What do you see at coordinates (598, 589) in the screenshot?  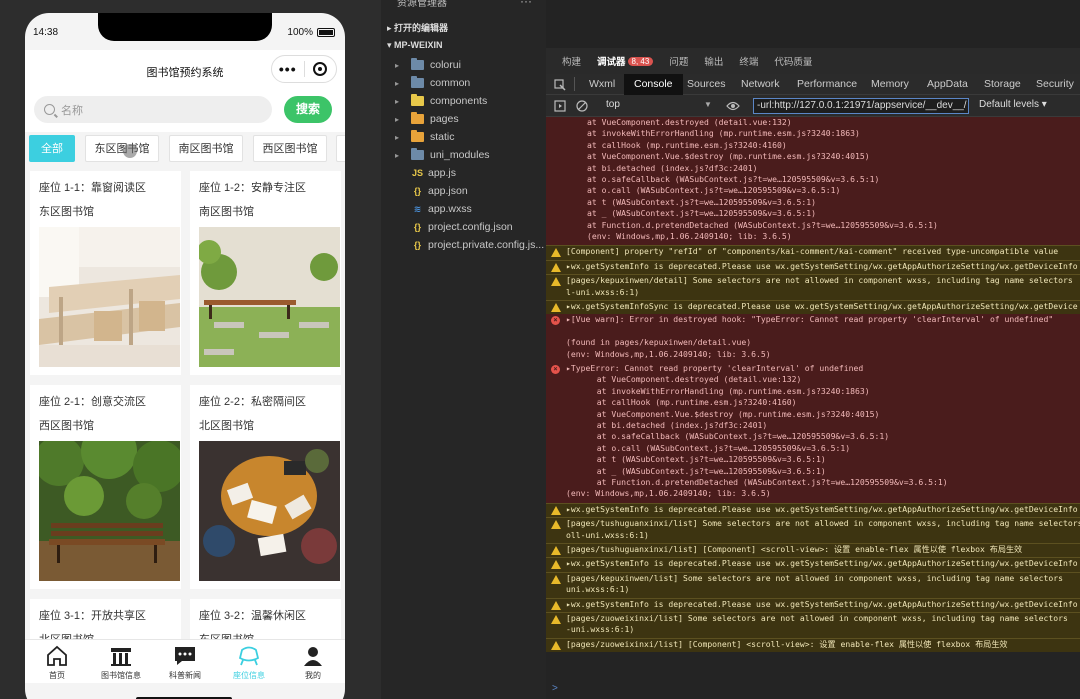 I see `console-line: uni.wxss:6:1)` at bounding box center [598, 589].